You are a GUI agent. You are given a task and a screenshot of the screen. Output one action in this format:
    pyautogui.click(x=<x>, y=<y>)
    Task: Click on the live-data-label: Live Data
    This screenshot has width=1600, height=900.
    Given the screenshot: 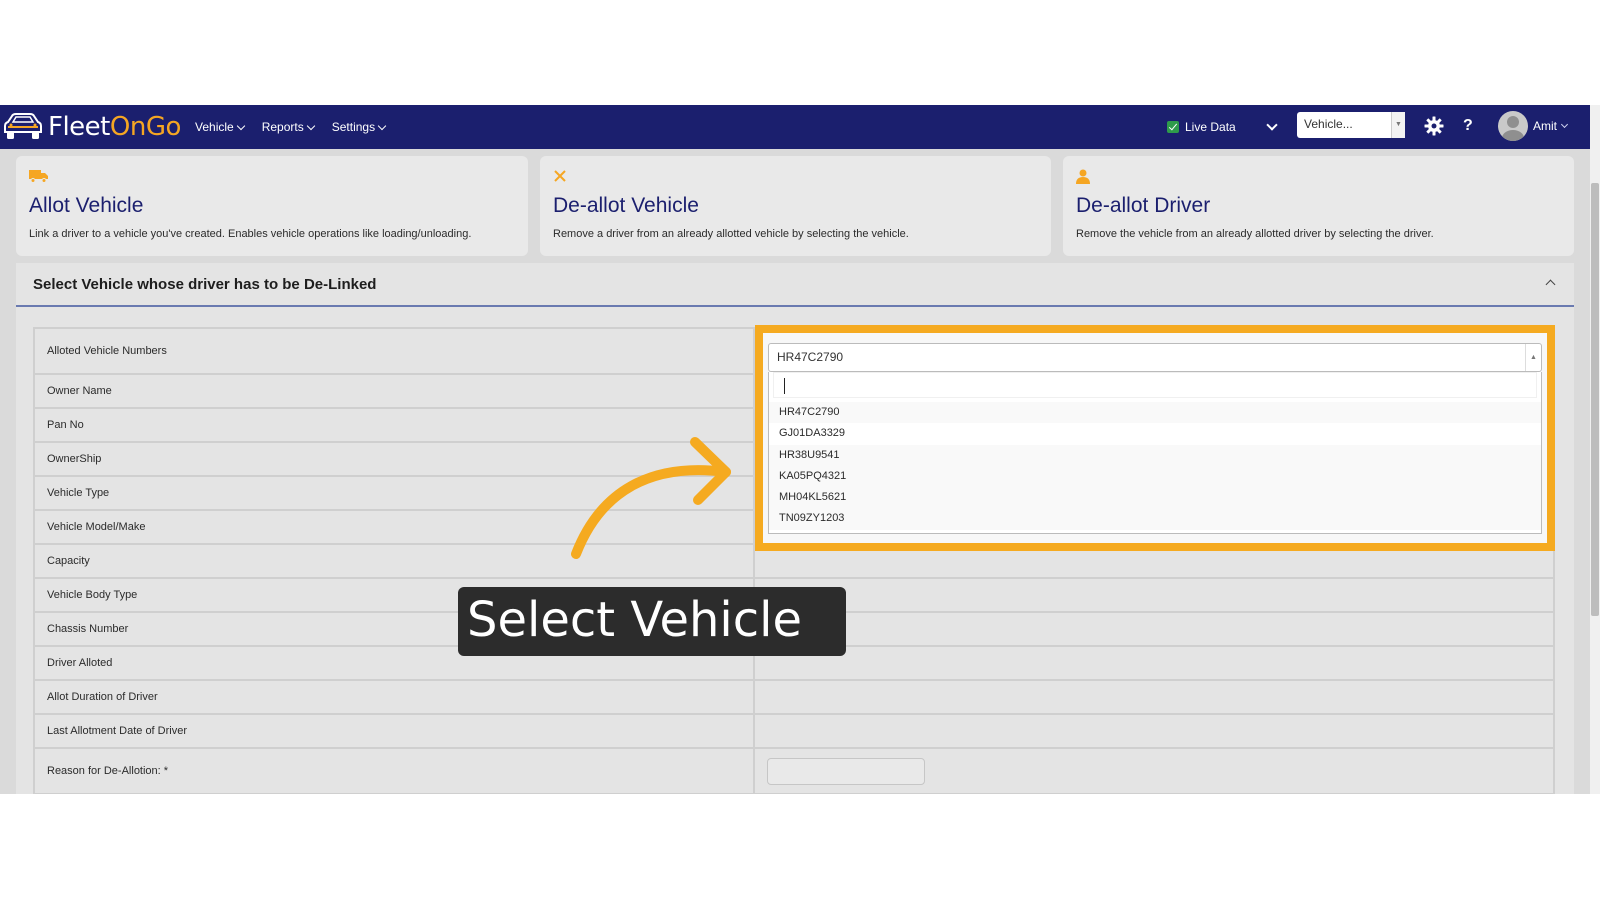 What is the action you would take?
    pyautogui.click(x=1210, y=127)
    